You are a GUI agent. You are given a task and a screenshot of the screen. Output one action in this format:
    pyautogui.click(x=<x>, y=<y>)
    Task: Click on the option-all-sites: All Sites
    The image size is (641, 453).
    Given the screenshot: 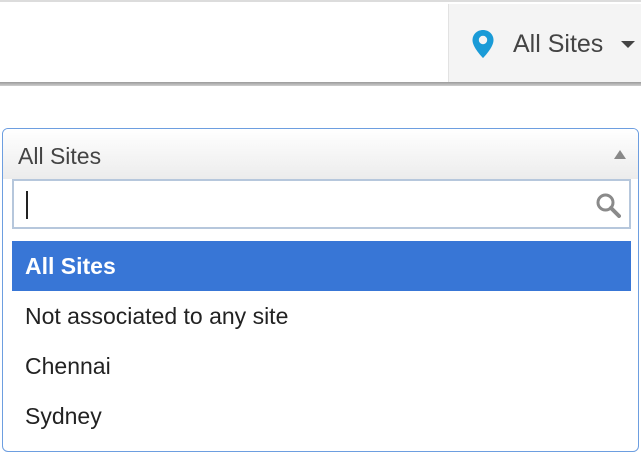 What is the action you would take?
    pyautogui.click(x=321, y=266)
    